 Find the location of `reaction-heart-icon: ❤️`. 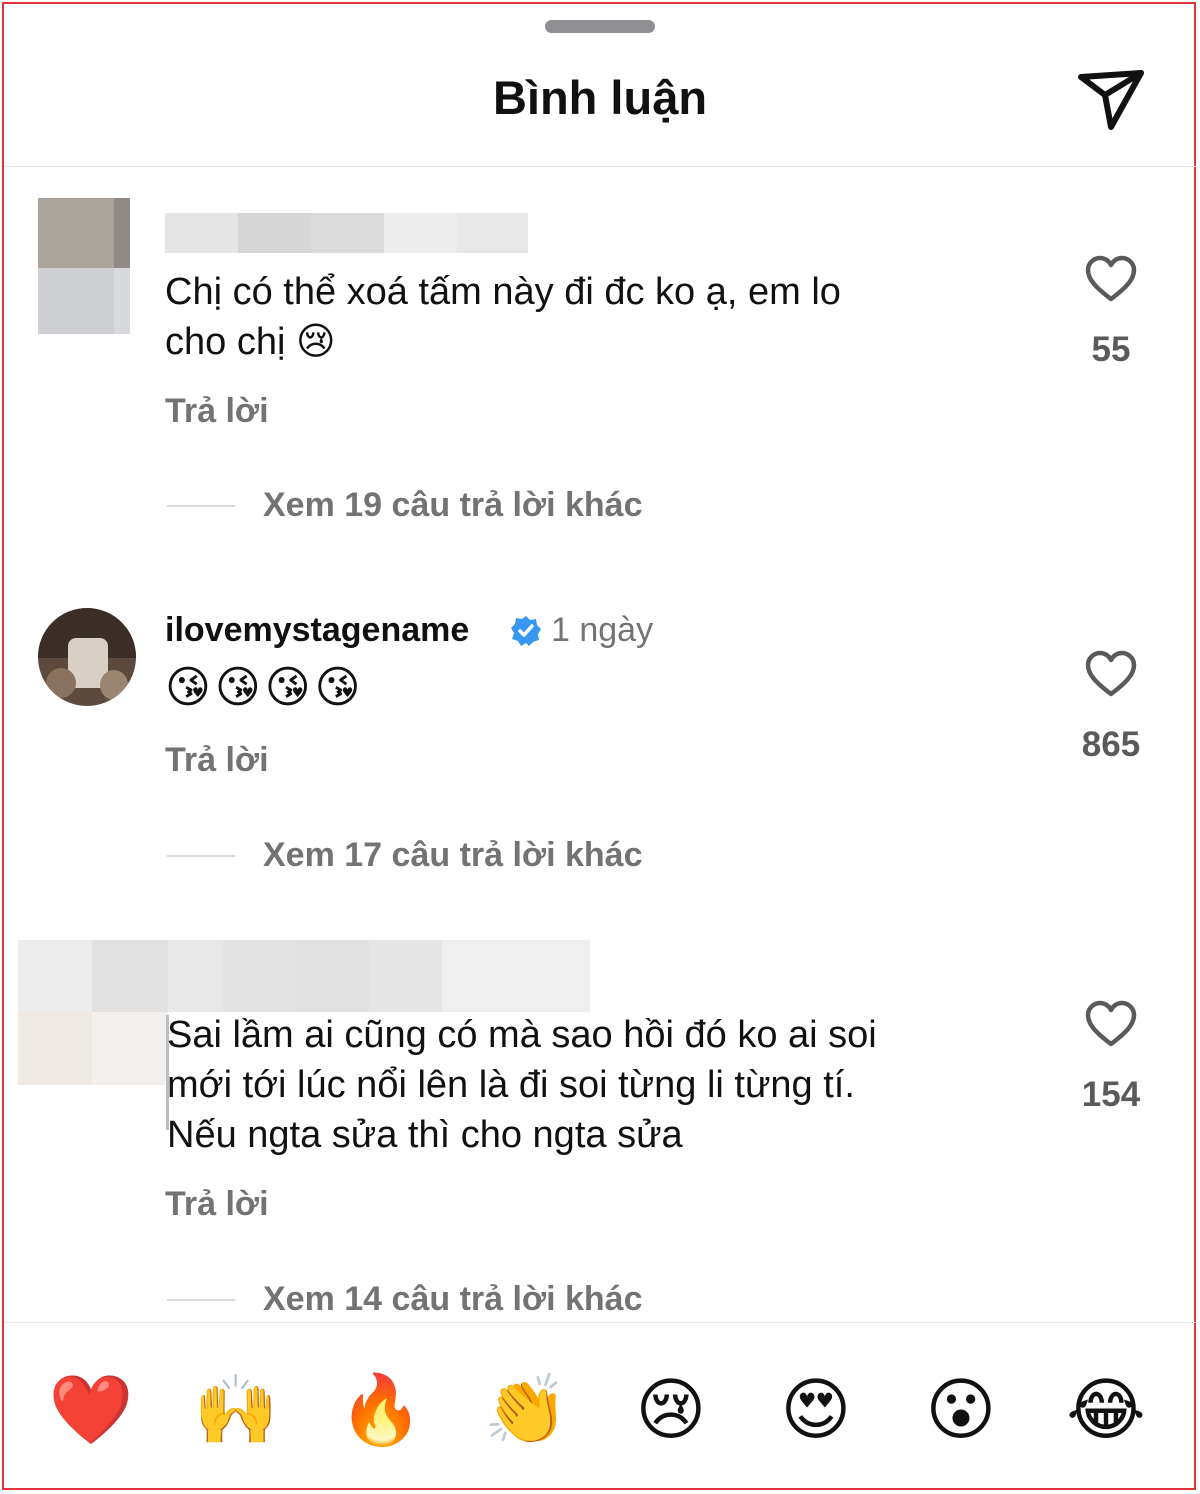

reaction-heart-icon: ❤️ is located at coordinates (91, 1410).